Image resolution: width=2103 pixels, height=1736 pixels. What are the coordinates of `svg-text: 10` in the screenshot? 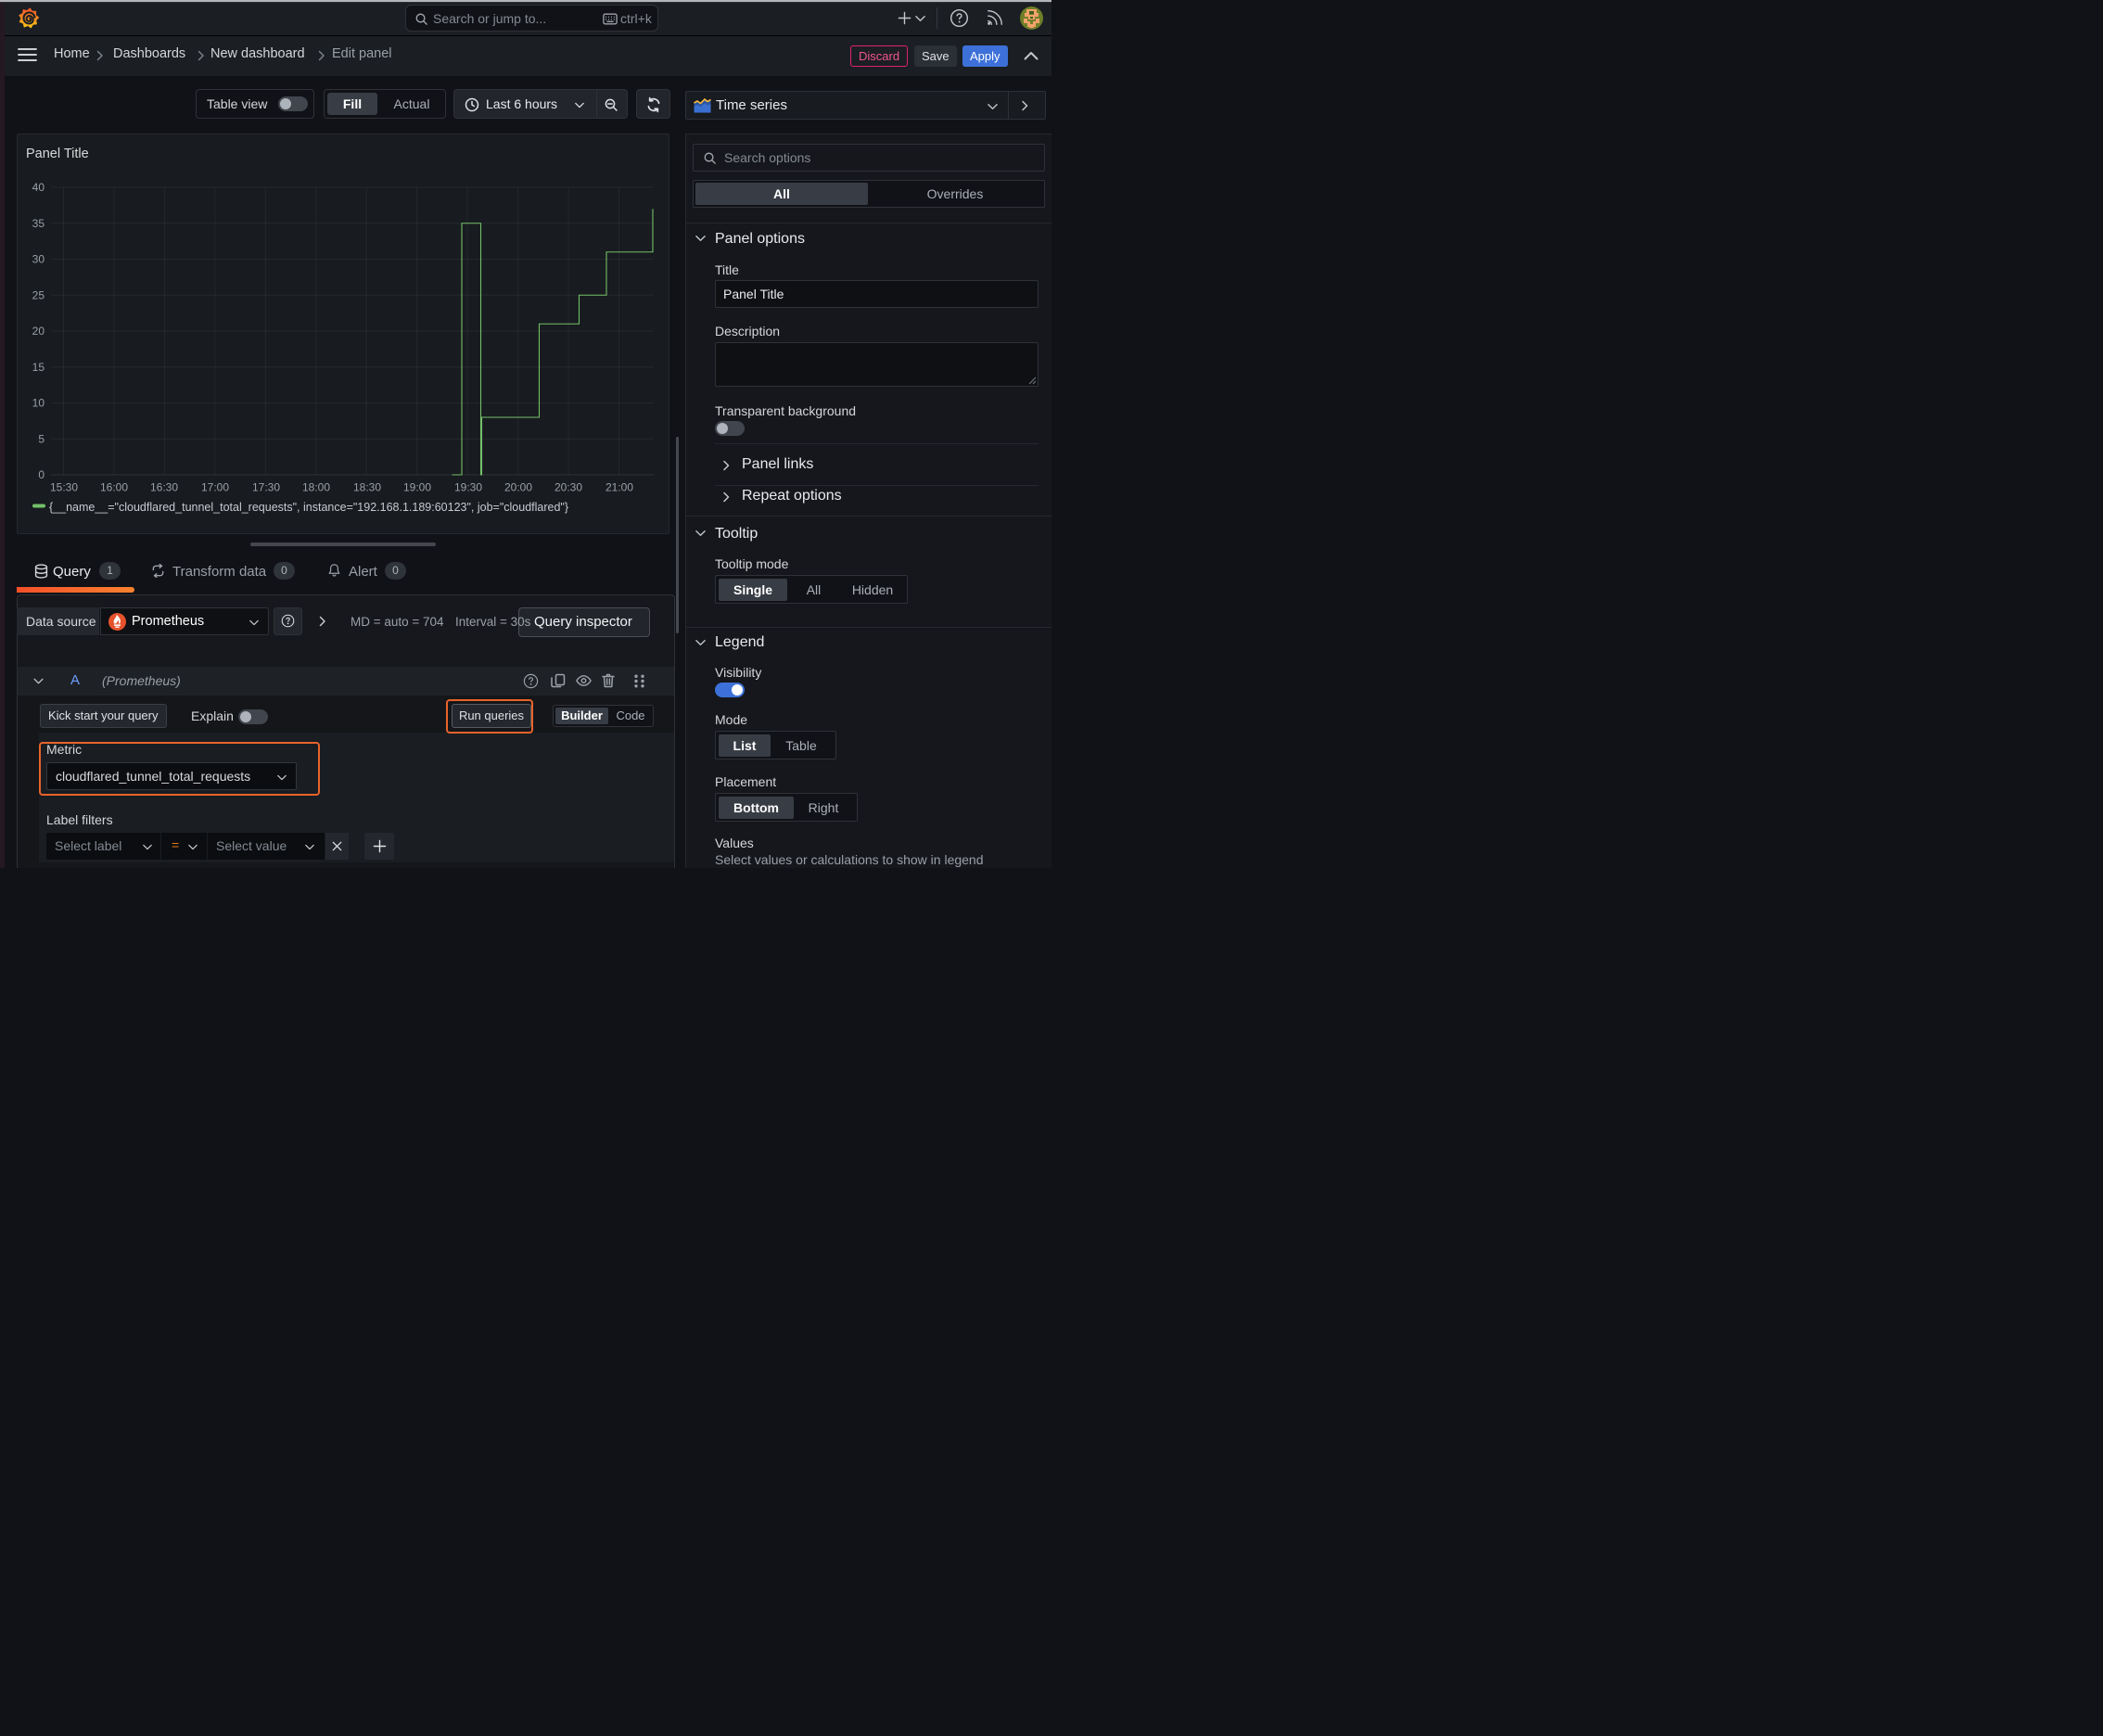 It's located at (38, 403).